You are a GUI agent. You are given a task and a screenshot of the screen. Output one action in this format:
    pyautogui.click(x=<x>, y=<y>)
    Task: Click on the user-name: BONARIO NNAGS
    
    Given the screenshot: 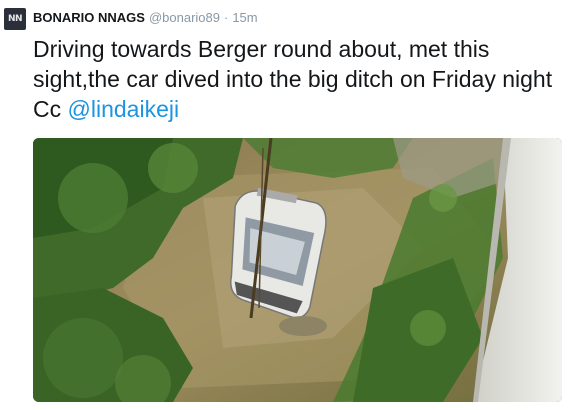 What is the action you would take?
    pyautogui.click(x=89, y=17)
    